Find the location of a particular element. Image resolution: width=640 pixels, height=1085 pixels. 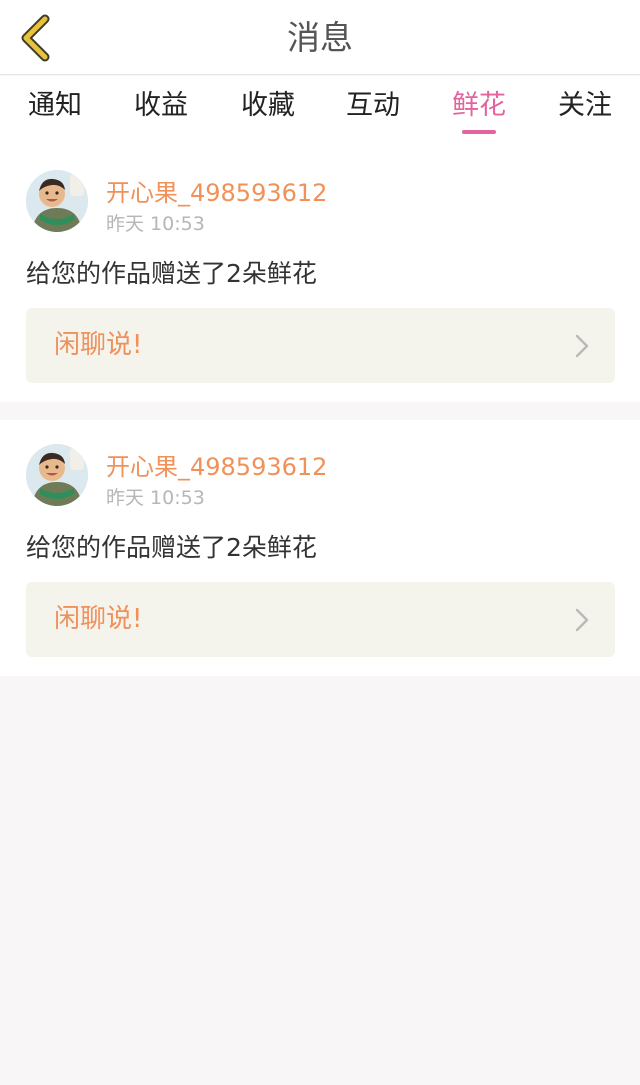

tab-favorites: 收藏 is located at coordinates (268, 111).